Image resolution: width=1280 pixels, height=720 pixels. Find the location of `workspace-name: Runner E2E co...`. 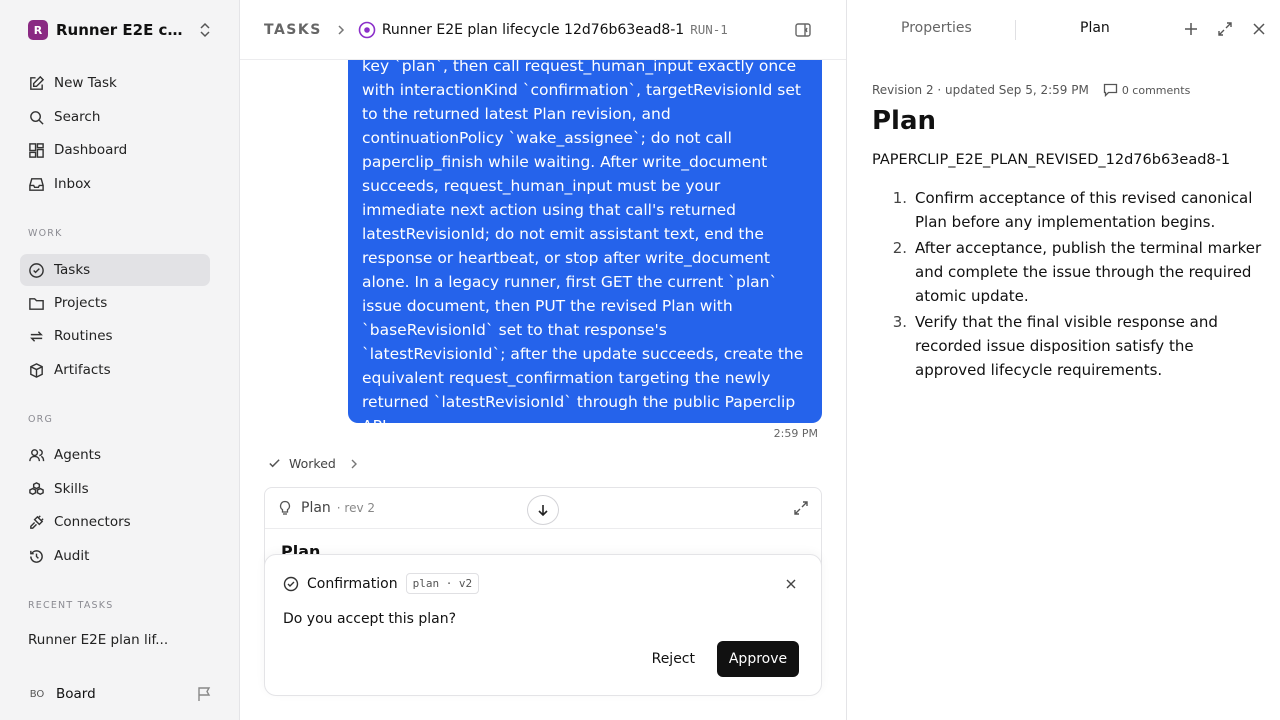

workspace-name: Runner E2E co... is located at coordinates (122, 30).